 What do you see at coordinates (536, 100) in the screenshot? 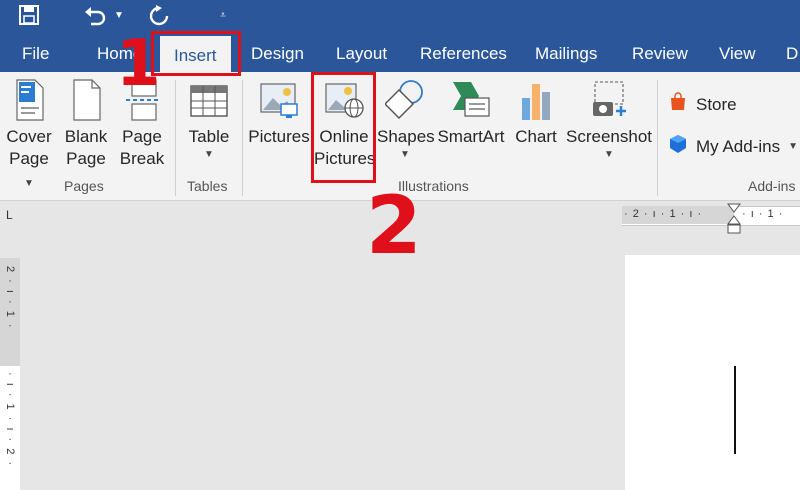
I see `chart-icon` at bounding box center [536, 100].